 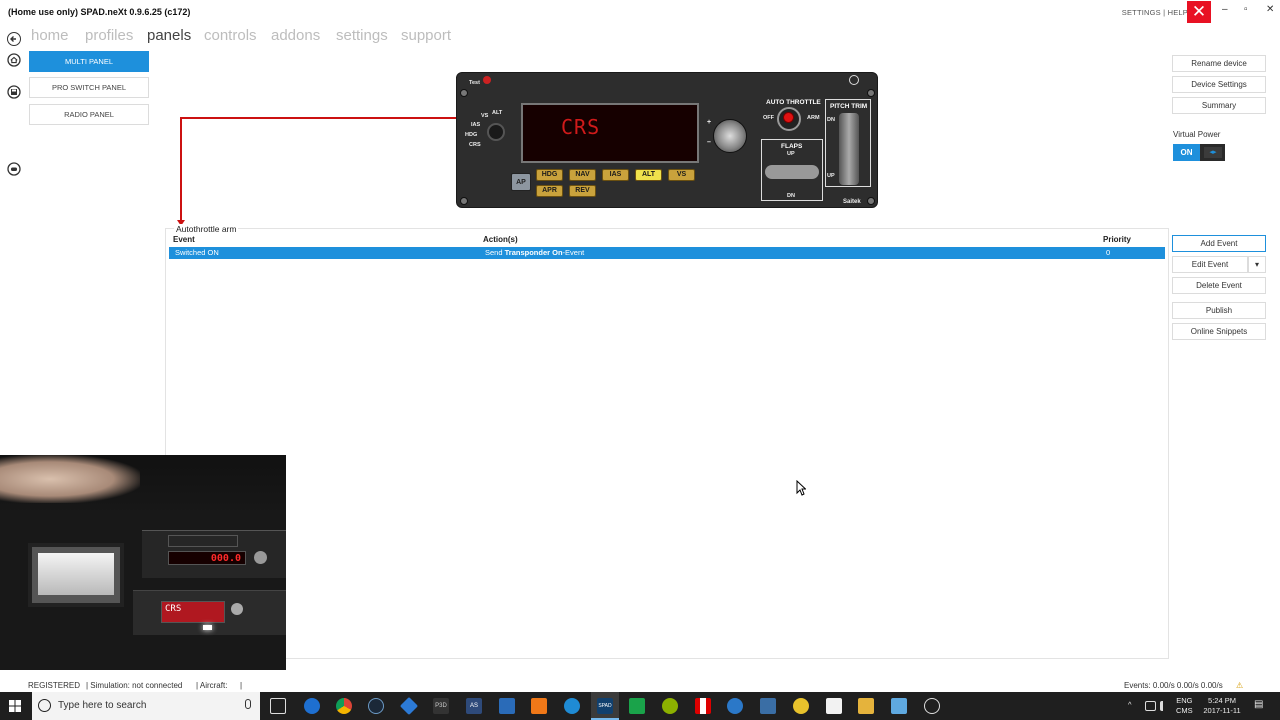 I want to click on auto-throttle-off-label: OFF, so click(x=768, y=118).